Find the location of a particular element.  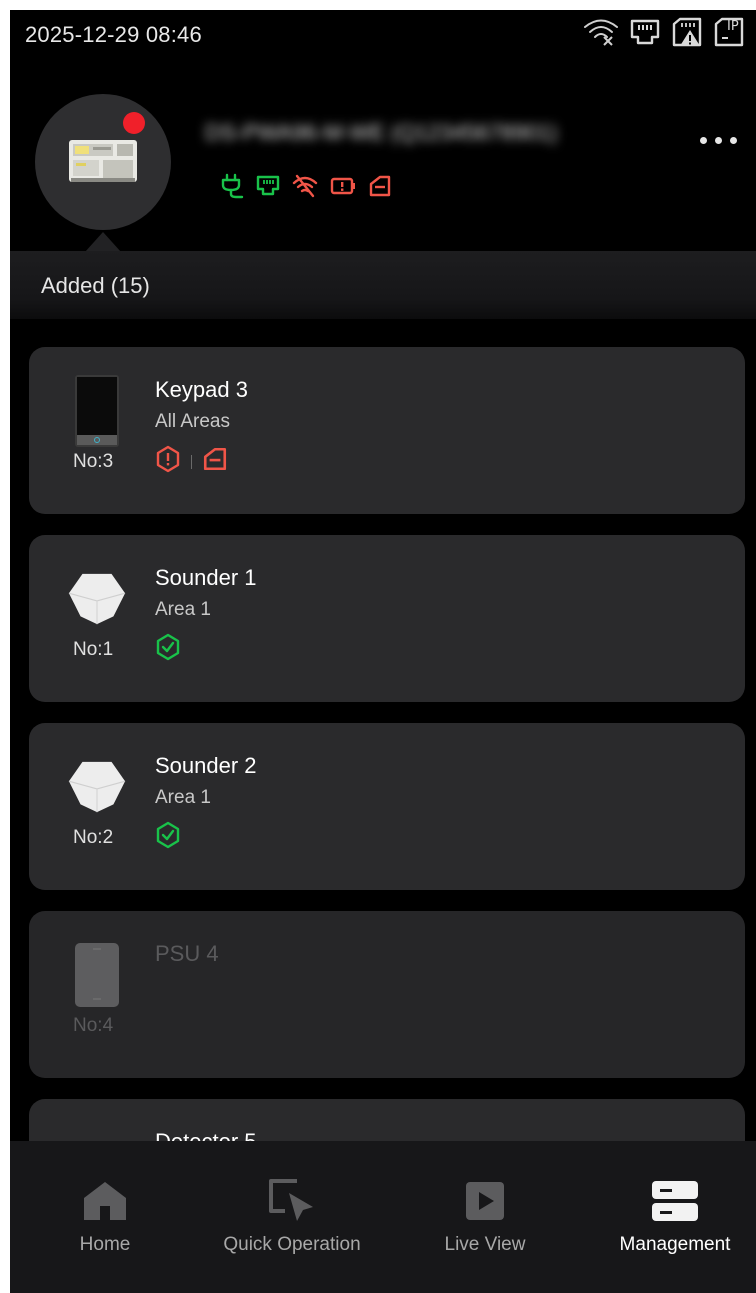

device-header: DS-PWA96-M-WE (Q12345678901) is located at coordinates (383, 155).